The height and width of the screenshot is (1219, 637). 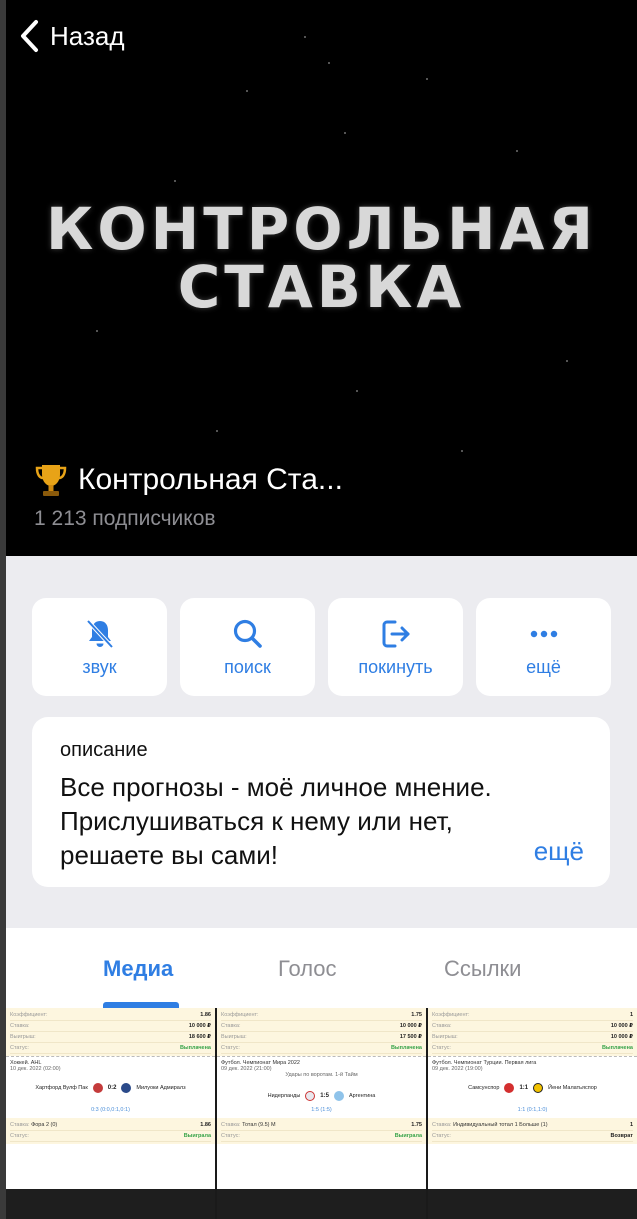 I want to click on search-label: поиск, so click(x=247, y=666).